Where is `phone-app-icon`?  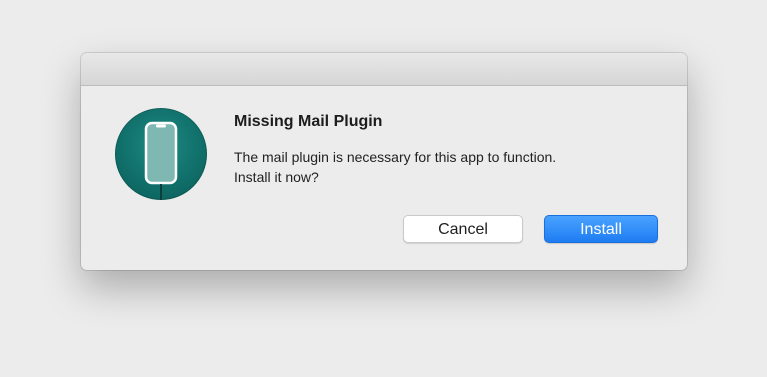
phone-app-icon is located at coordinates (161, 154).